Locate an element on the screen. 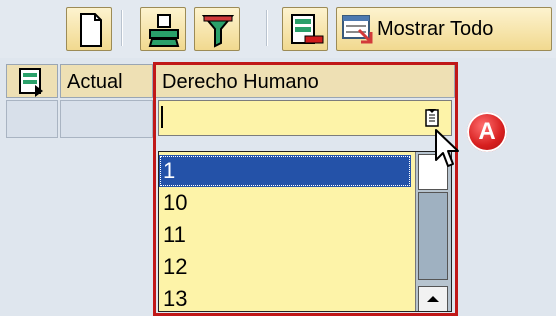  filter-icon is located at coordinates (218, 31).